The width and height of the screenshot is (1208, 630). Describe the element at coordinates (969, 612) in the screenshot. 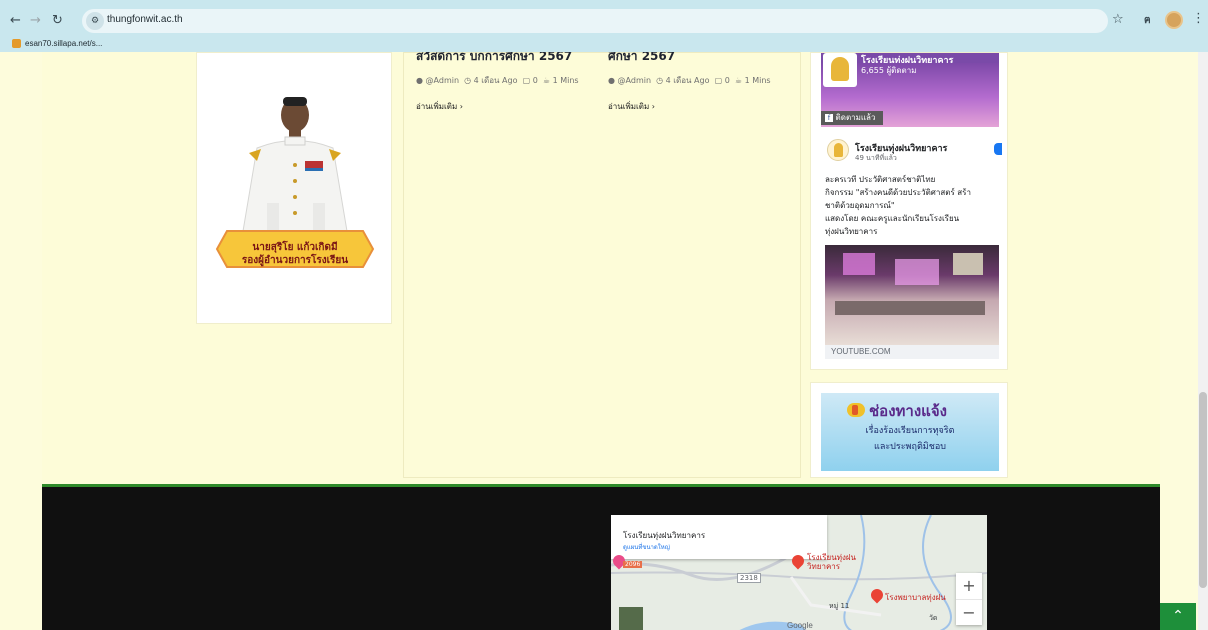

I see `zoom-out-button: −` at that location.